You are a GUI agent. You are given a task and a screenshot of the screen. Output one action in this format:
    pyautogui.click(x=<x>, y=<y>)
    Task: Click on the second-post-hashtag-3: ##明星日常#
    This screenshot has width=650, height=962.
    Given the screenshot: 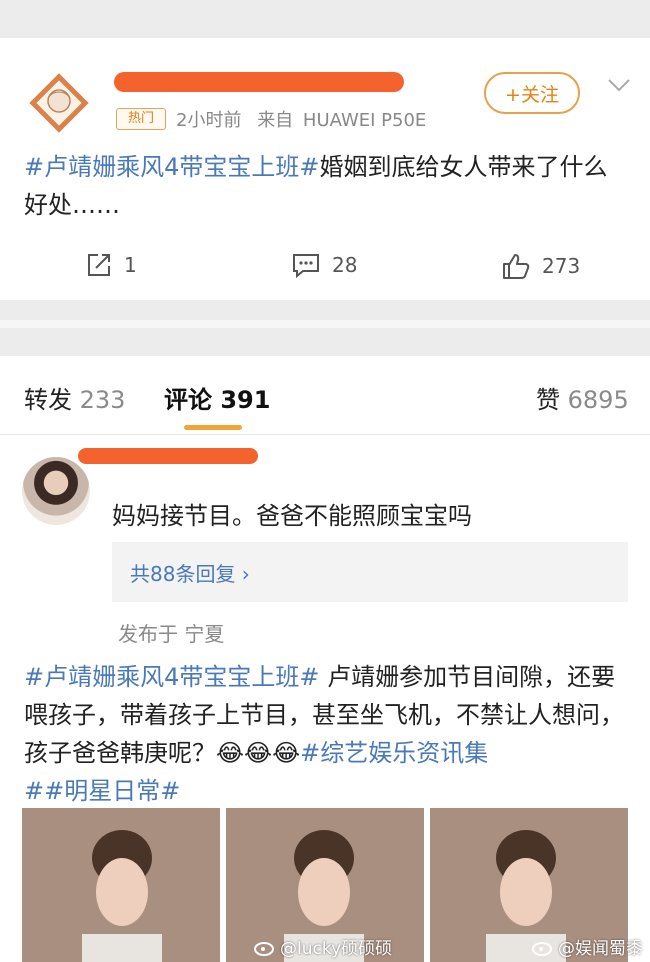 What is the action you would take?
    pyautogui.click(x=102, y=791)
    